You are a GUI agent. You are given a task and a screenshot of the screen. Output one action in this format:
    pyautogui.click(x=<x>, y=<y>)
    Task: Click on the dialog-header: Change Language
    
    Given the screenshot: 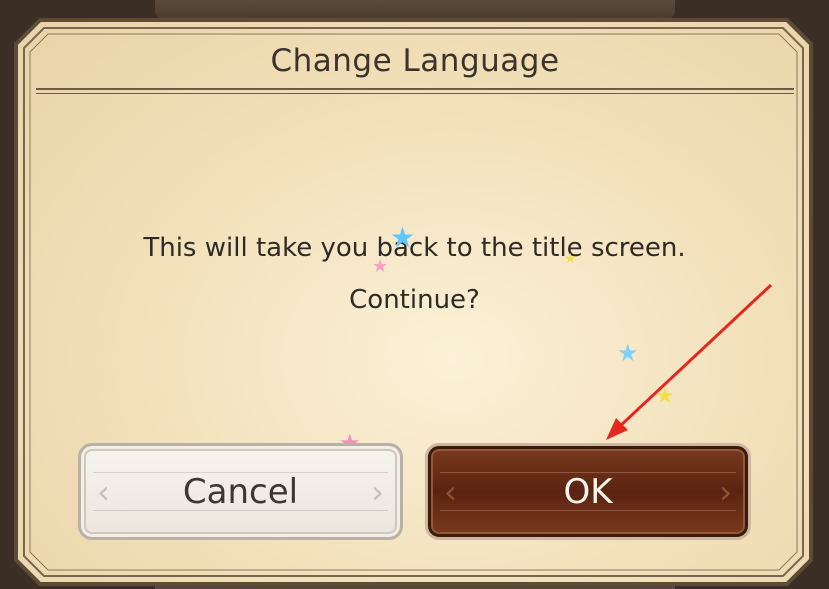 What is the action you would take?
    pyautogui.click(x=415, y=61)
    